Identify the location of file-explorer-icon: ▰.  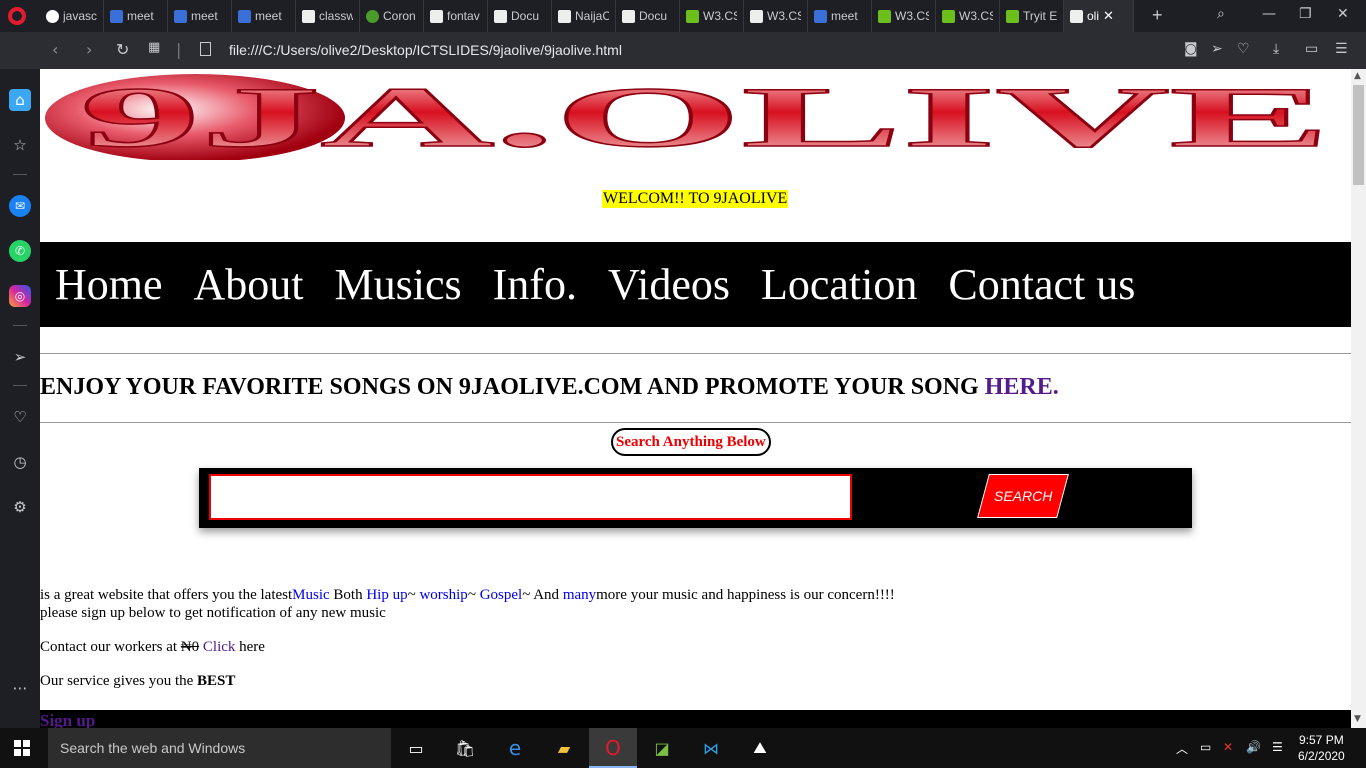
(564, 748).